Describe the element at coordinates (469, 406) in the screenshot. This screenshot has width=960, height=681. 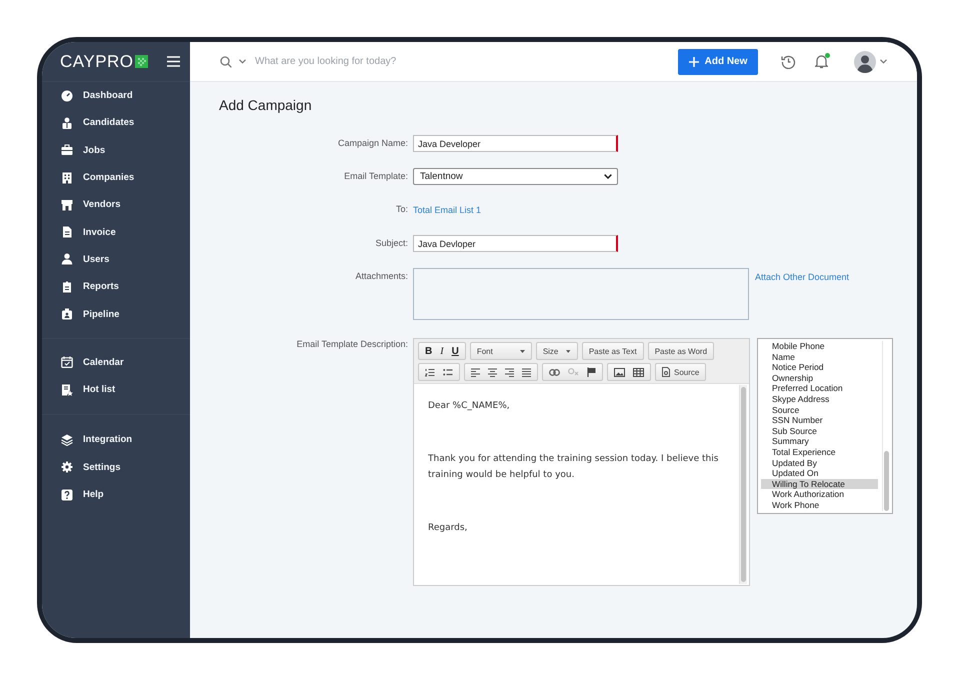
I see `email-paragraph: Dear %C_NAME%,` at that location.